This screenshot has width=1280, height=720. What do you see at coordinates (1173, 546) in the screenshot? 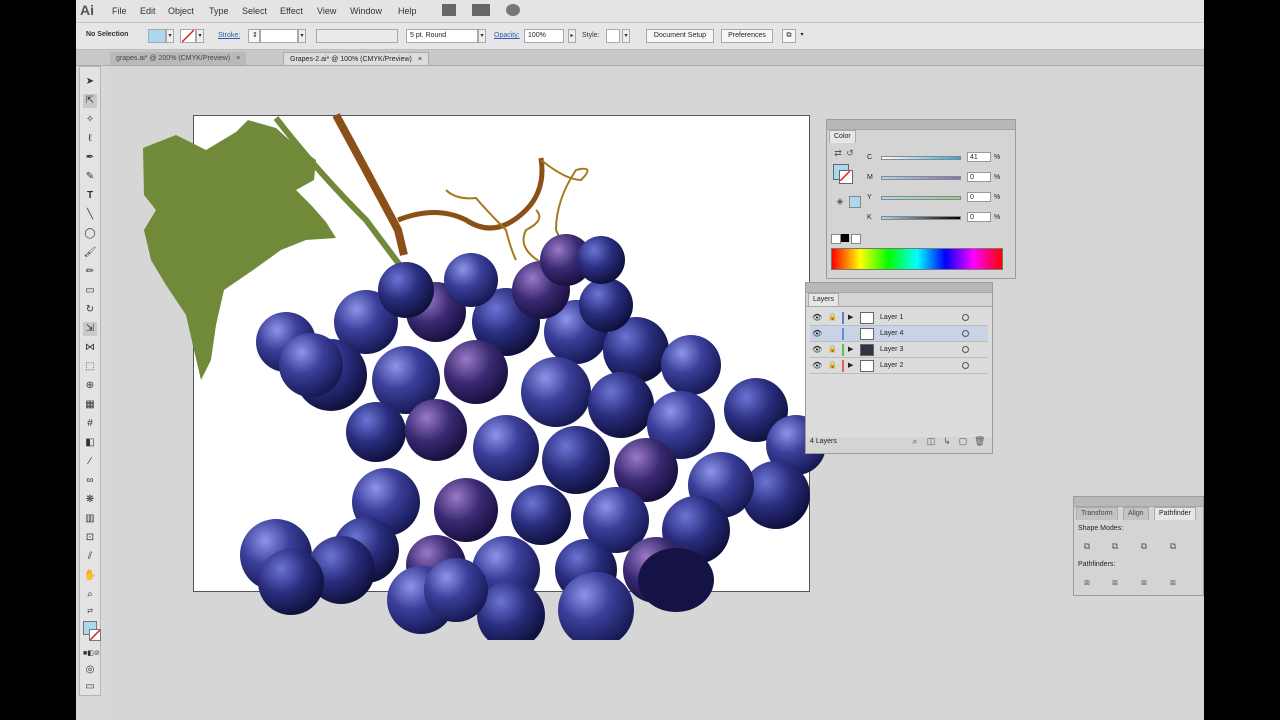
I see `exclude-icon: ⧉` at bounding box center [1173, 546].